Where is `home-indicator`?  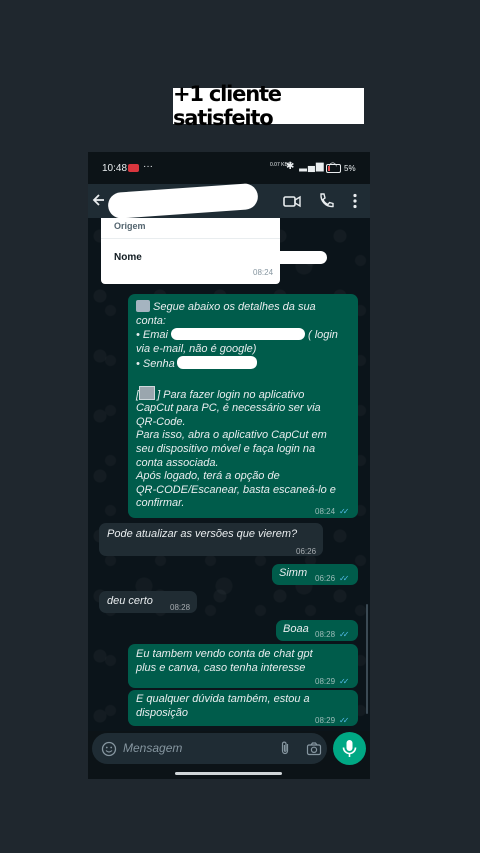
home-indicator is located at coordinates (228, 773).